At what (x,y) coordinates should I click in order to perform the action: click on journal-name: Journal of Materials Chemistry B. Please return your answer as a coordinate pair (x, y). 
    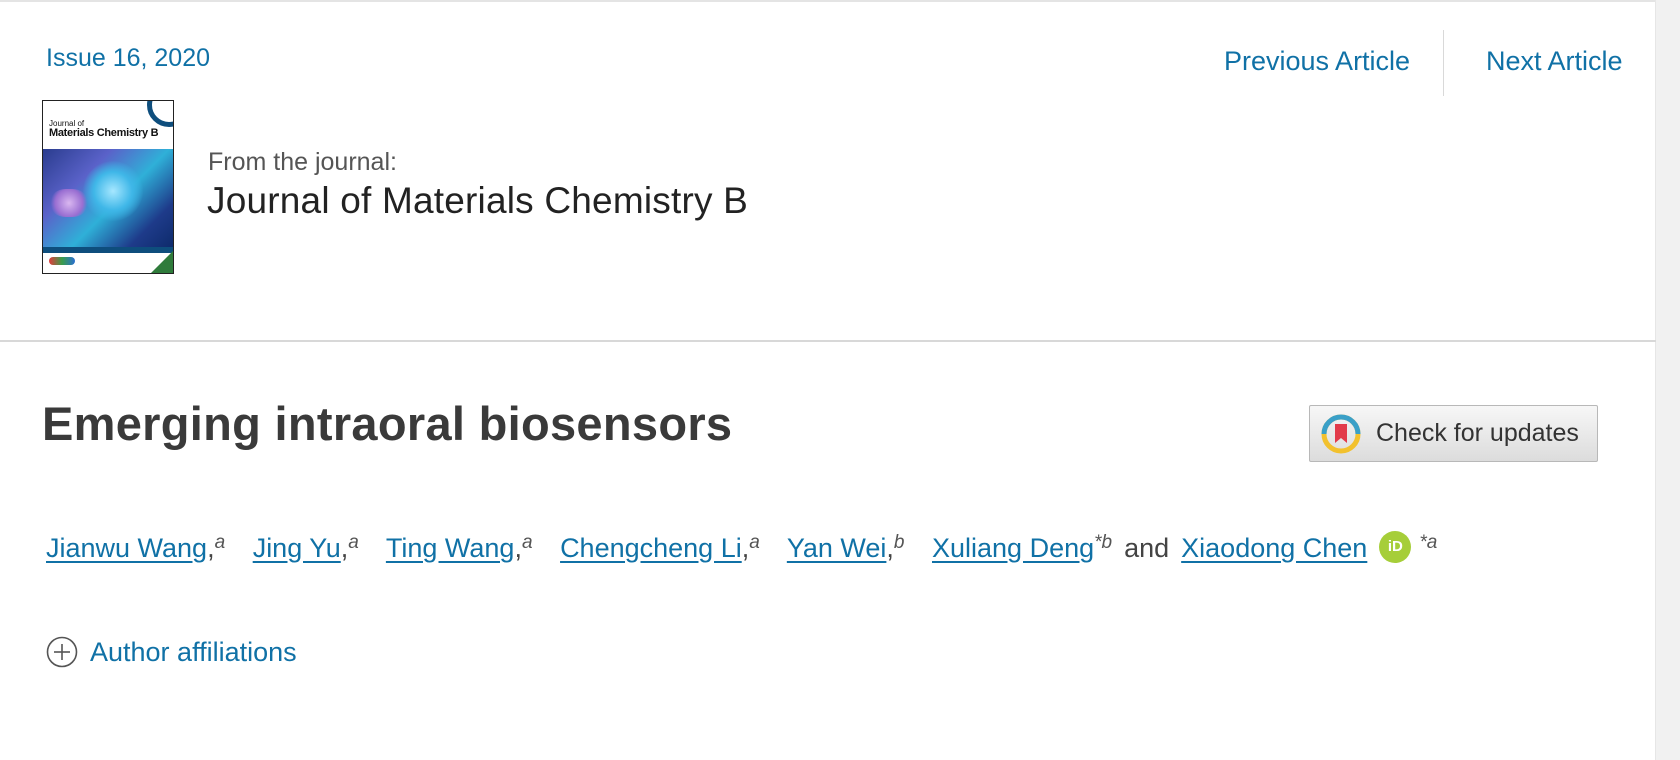
    Looking at the image, I should click on (477, 201).